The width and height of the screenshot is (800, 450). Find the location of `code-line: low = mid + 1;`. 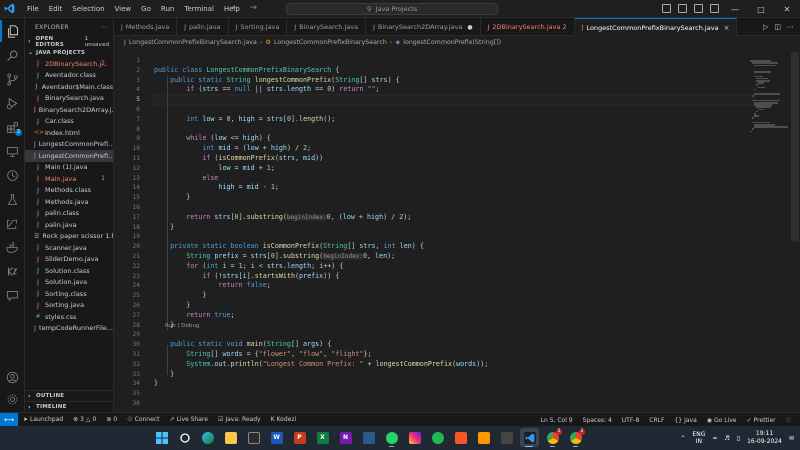

code-line: low = mid + 1; is located at coordinates (454, 169).